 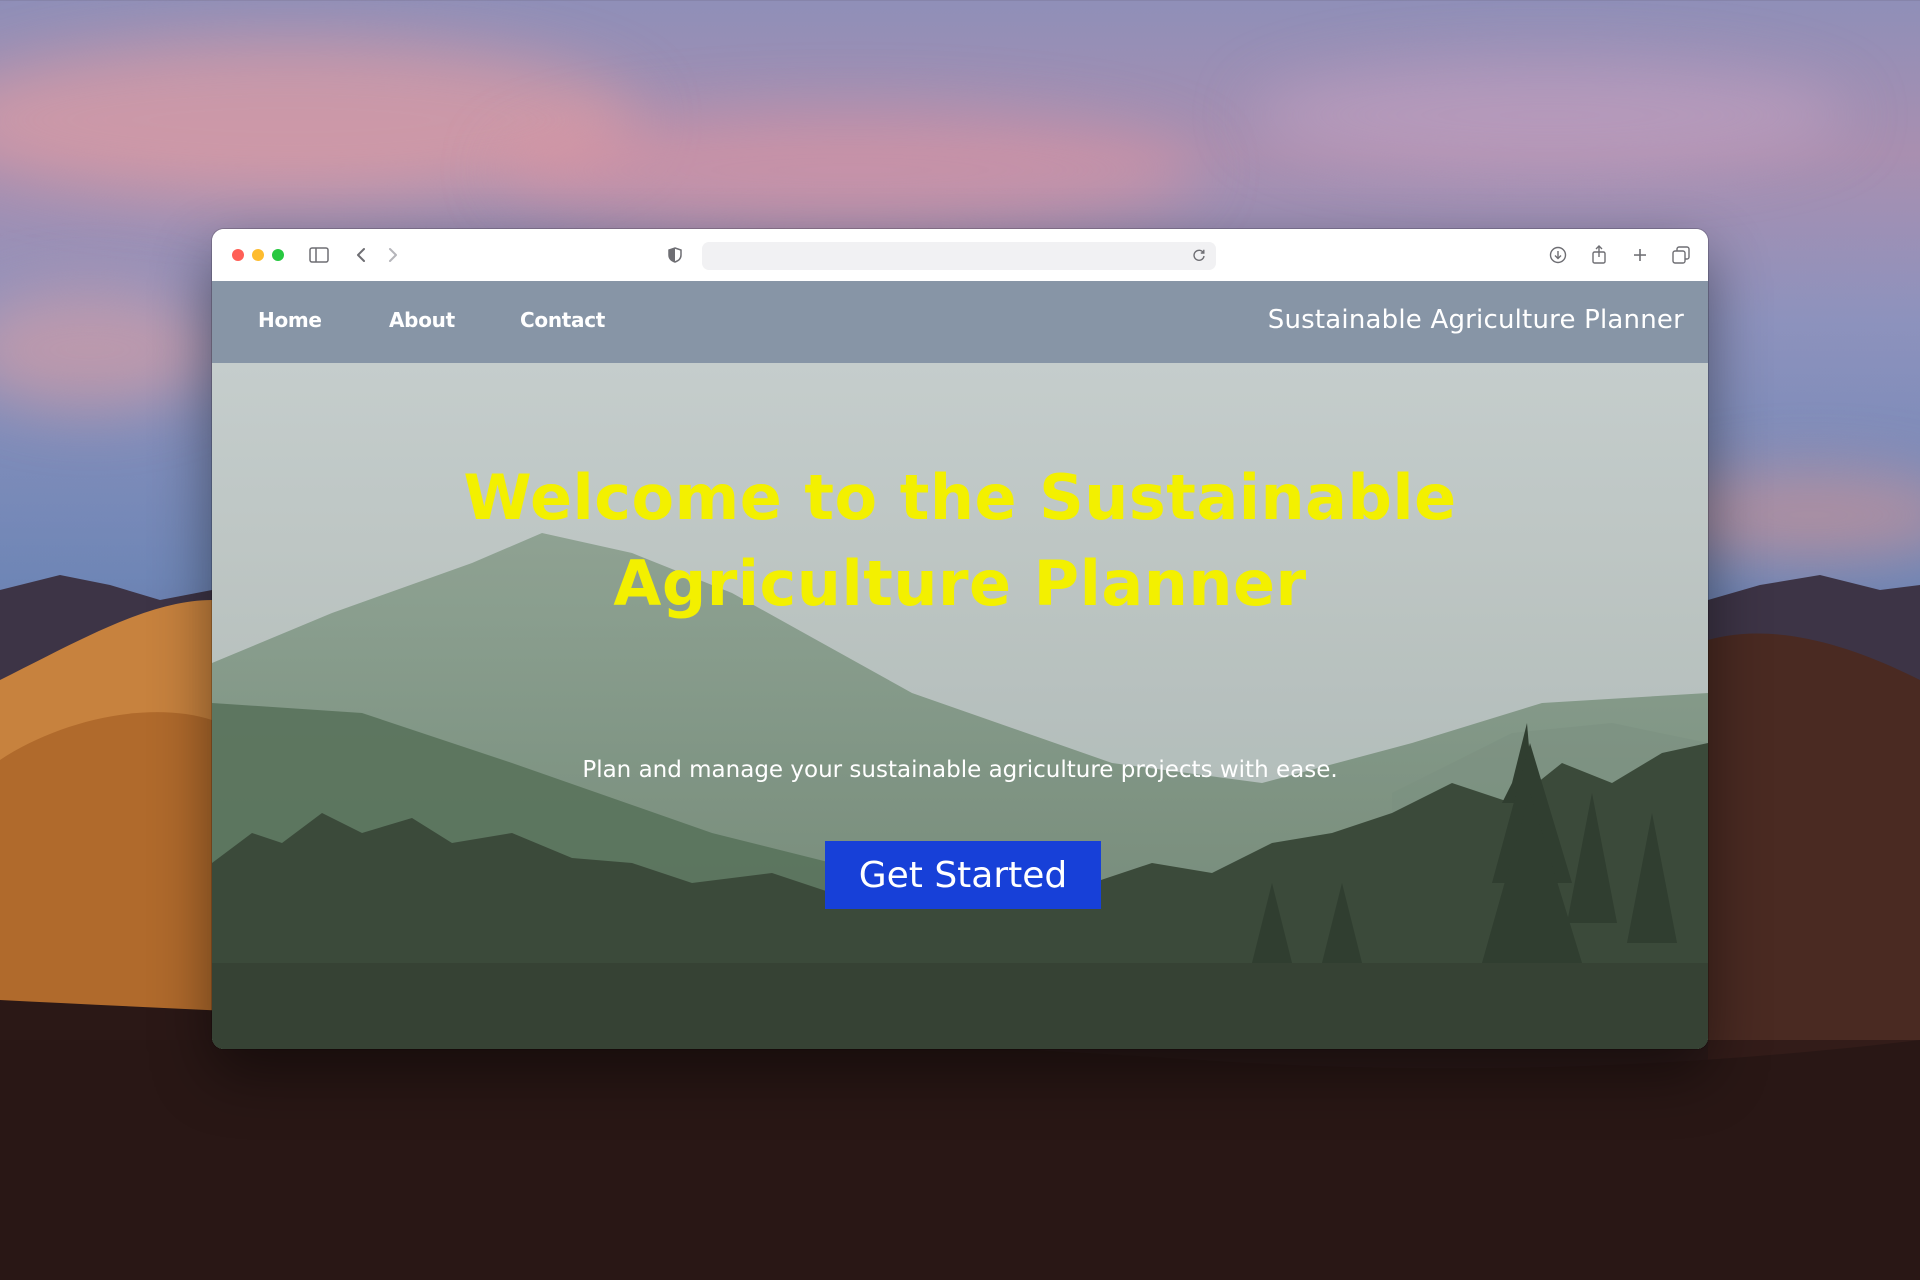 I want to click on reload-icon, so click(x=1201, y=256).